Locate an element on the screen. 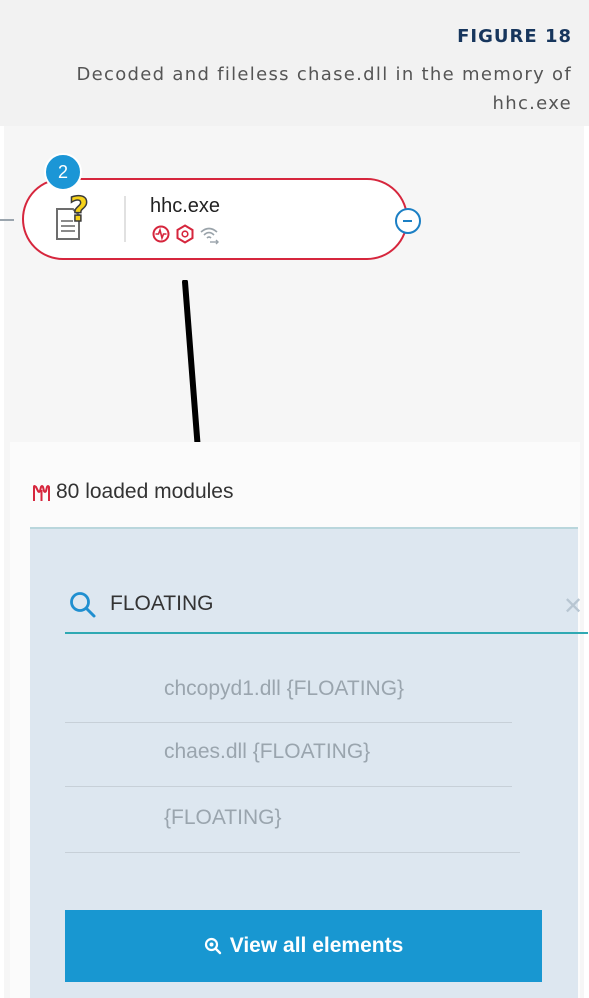  module-result-item: chcopyd1.dll {FLOATING} is located at coordinates (334, 689).